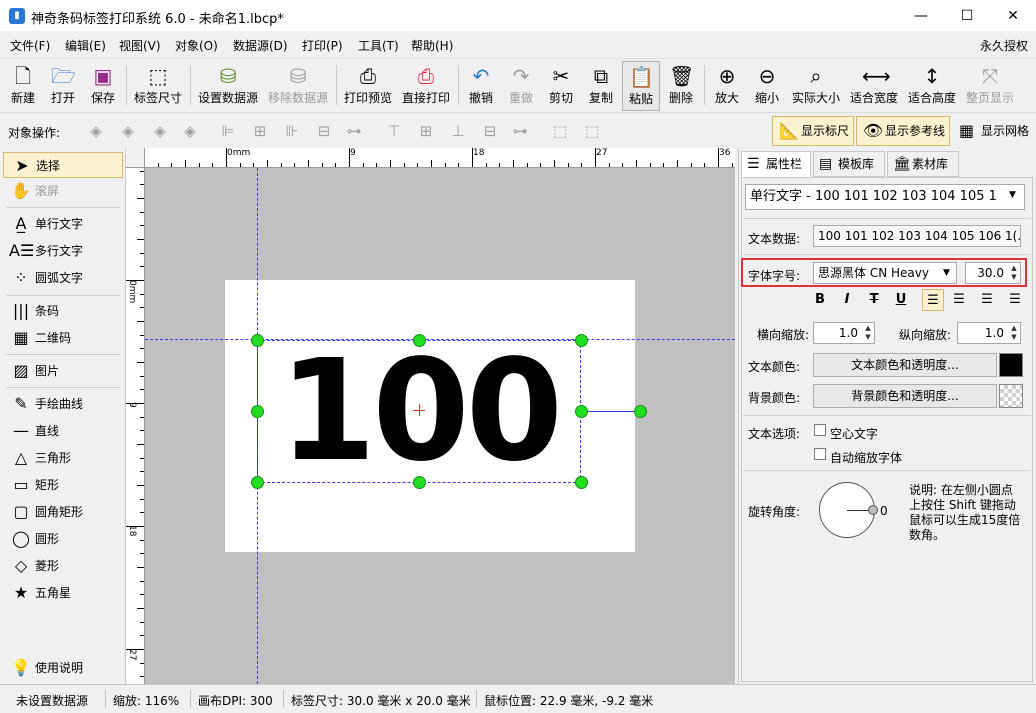 The width and height of the screenshot is (1036, 713). What do you see at coordinates (560, 131) in the screenshot?
I see `same-size-icon: ⬚` at bounding box center [560, 131].